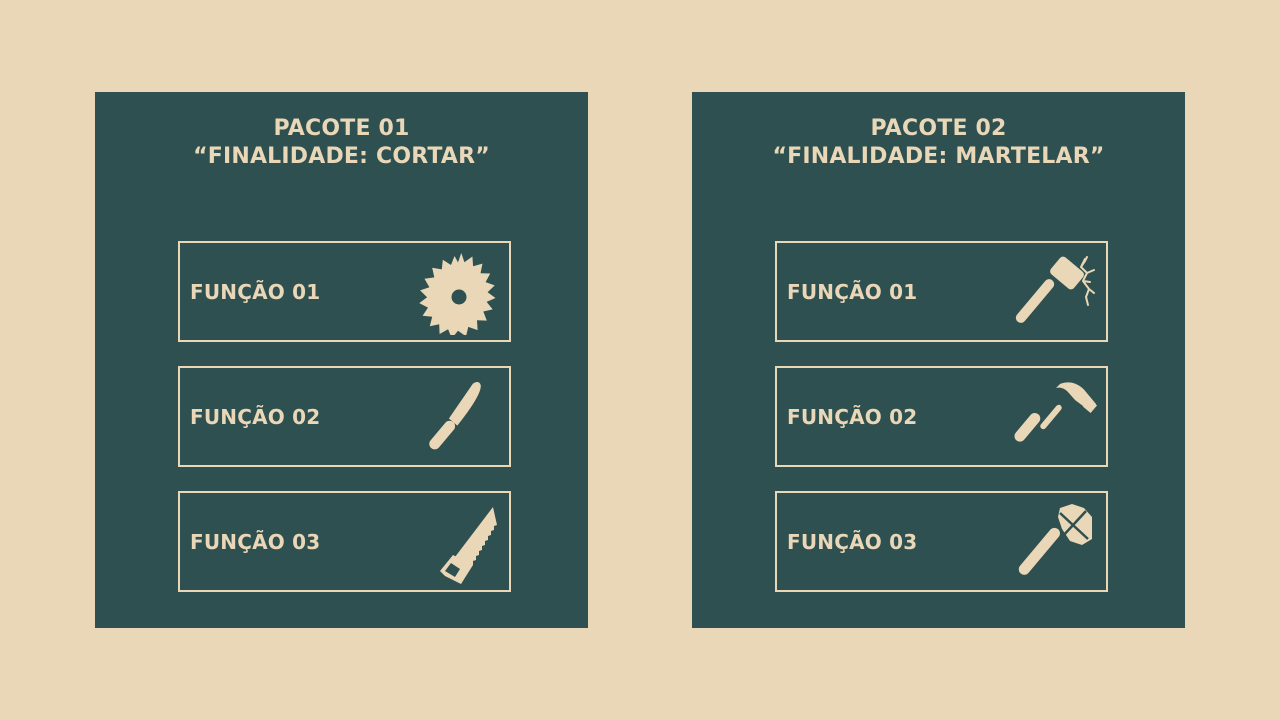  What do you see at coordinates (458, 292) in the screenshot?
I see `circular-saw-blade-icon` at bounding box center [458, 292].